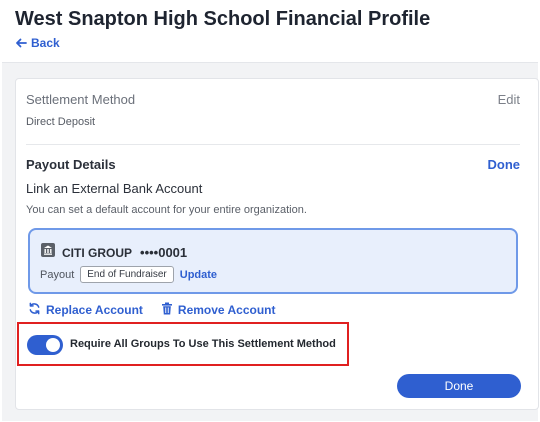 Image resolution: width=540 pixels, height=422 pixels. What do you see at coordinates (45, 345) in the screenshot?
I see `require-groups-toggle` at bounding box center [45, 345].